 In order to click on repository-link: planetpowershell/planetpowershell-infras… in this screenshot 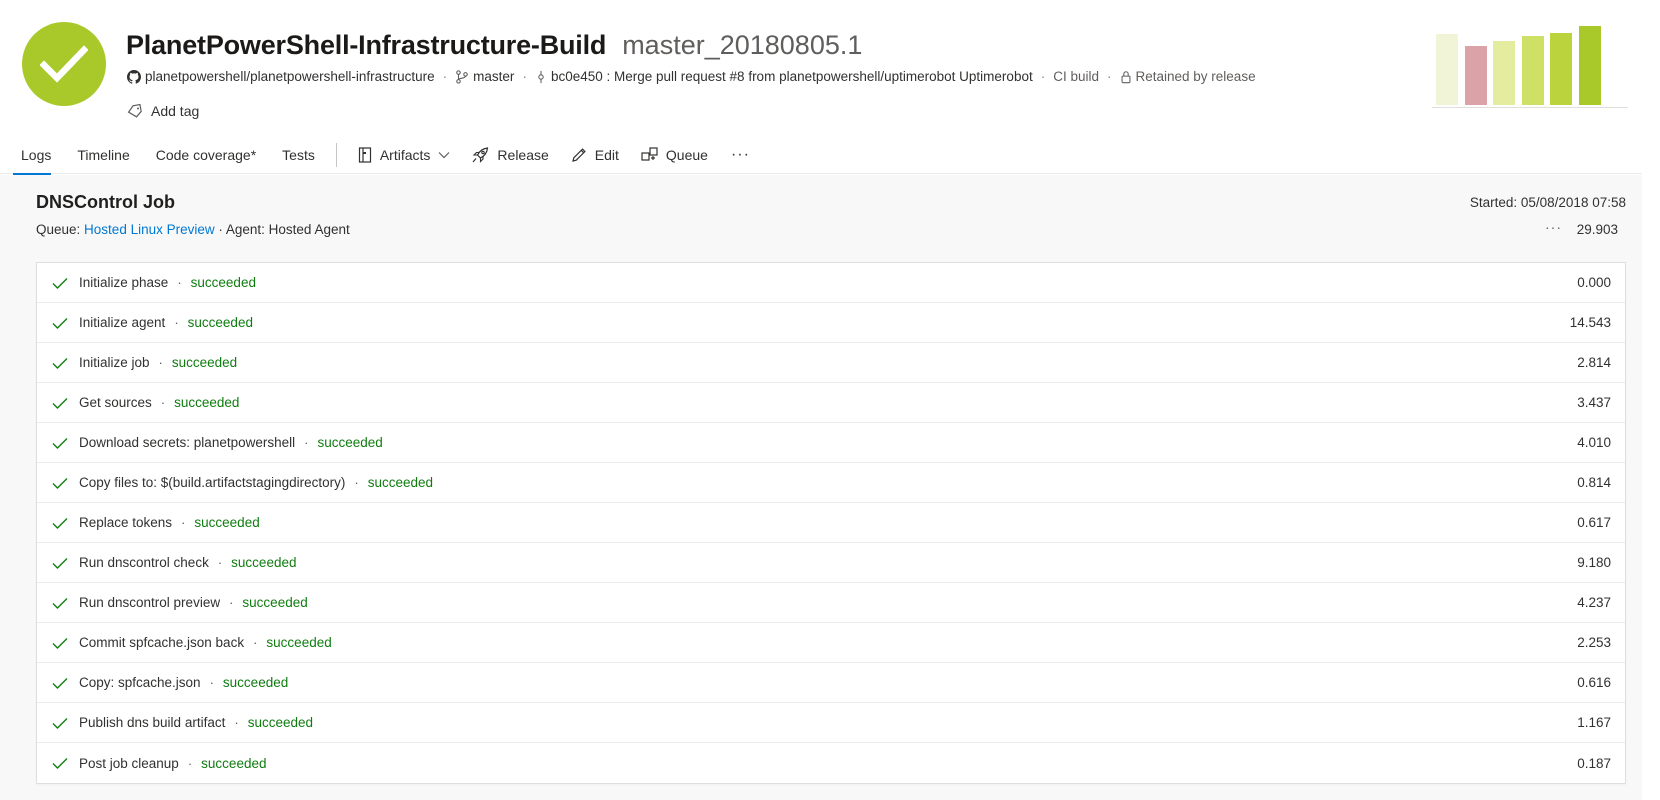, I will do `click(290, 76)`.